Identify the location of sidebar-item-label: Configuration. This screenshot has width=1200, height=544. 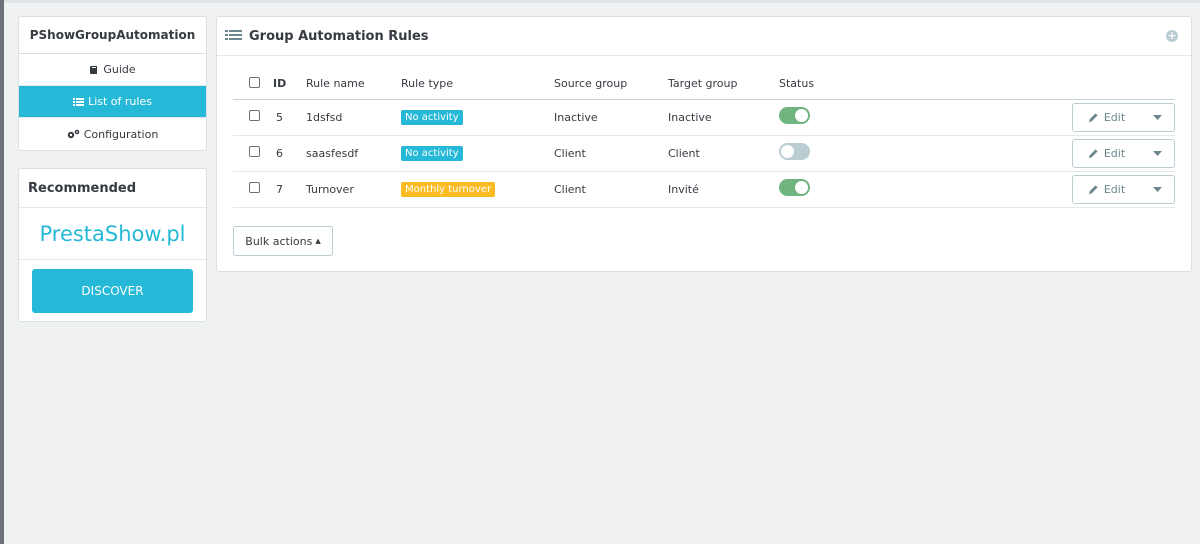
(121, 134).